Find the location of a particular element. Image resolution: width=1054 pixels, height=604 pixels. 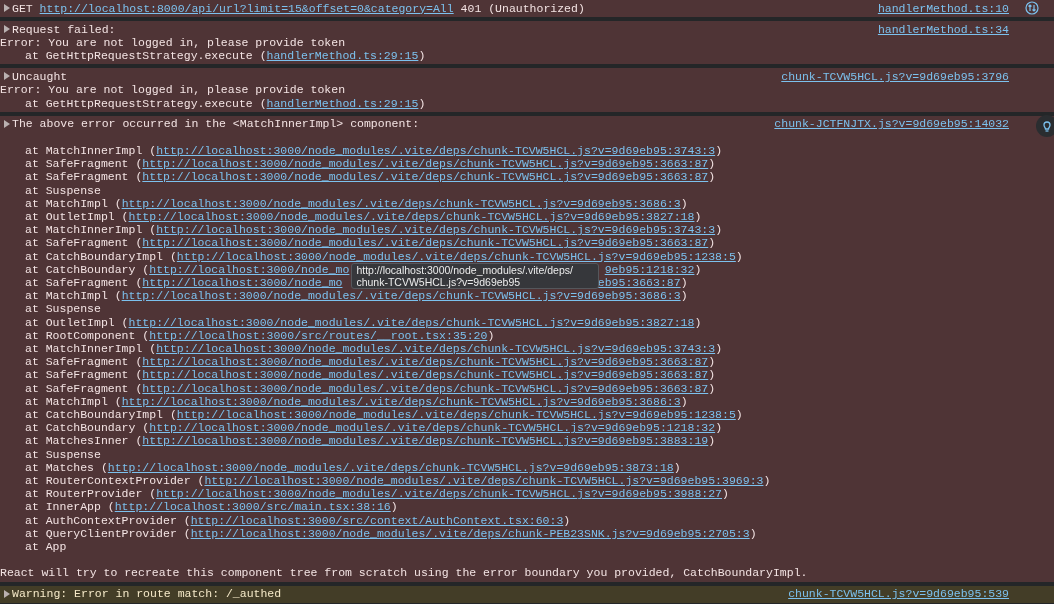

log-line: GET http://localhost:8000/api/url?limit=15&offset=0&category=All 401 (Unauthorized) is located at coordinates (299, 8).